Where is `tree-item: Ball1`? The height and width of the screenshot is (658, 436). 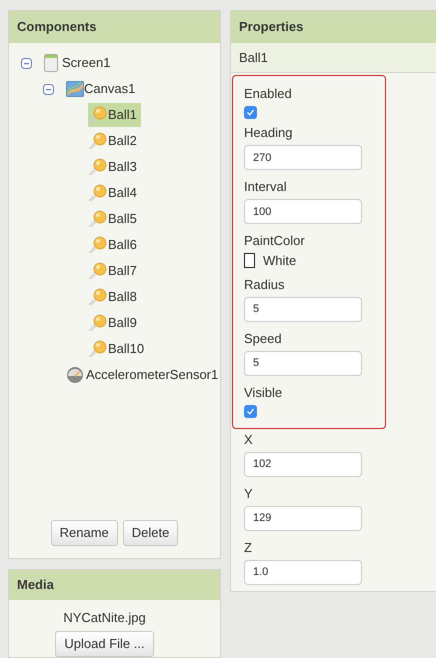
tree-item: Ball1 is located at coordinates (114, 115).